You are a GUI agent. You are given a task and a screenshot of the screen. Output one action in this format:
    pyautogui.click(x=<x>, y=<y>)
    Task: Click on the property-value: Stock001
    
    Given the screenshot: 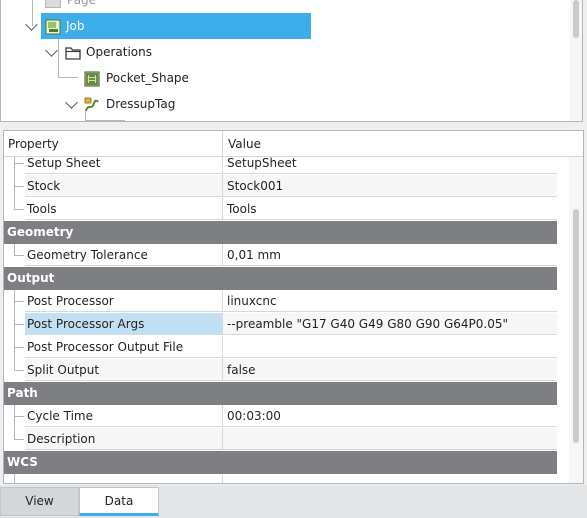 What is the action you would take?
    pyautogui.click(x=389, y=186)
    